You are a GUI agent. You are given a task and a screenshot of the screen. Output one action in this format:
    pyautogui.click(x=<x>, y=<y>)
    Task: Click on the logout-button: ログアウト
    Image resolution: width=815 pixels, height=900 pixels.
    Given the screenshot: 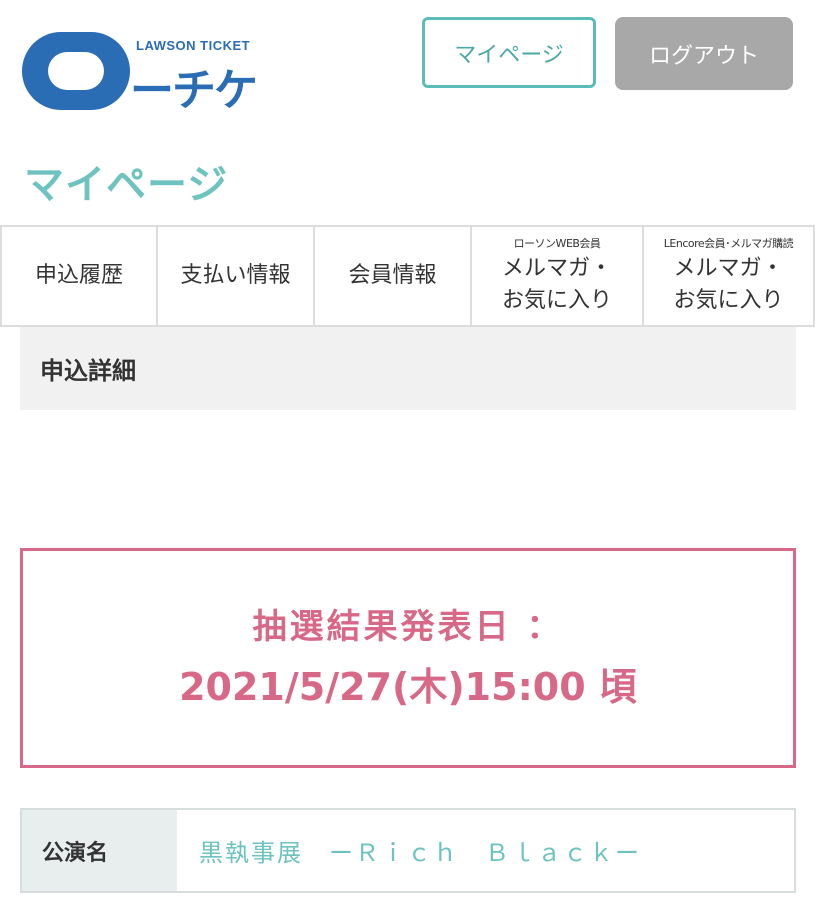 What is the action you would take?
    pyautogui.click(x=704, y=53)
    